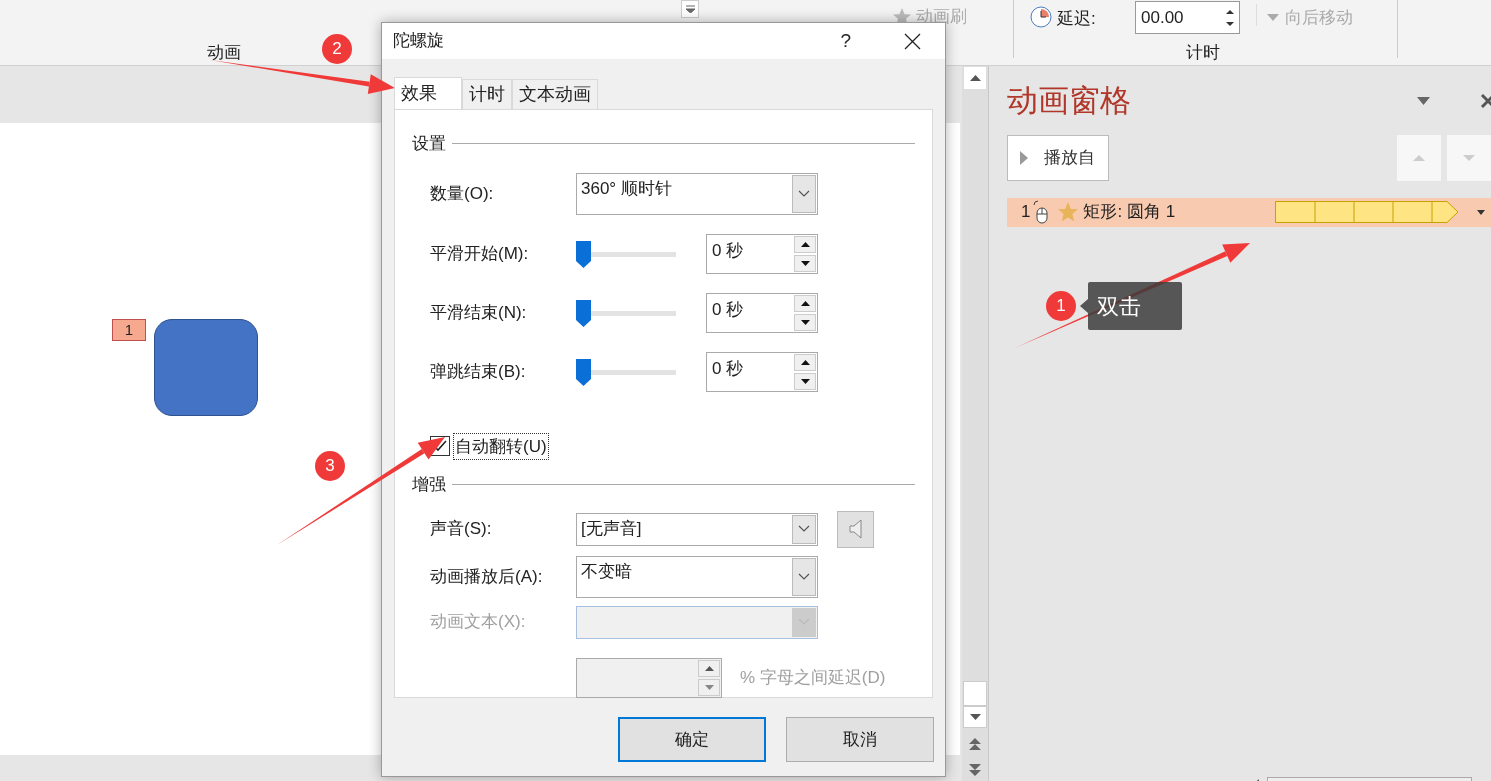 This screenshot has height=781, width=1491. What do you see at coordinates (1058, 157) in the screenshot?
I see `play-from-button: 播放自` at bounding box center [1058, 157].